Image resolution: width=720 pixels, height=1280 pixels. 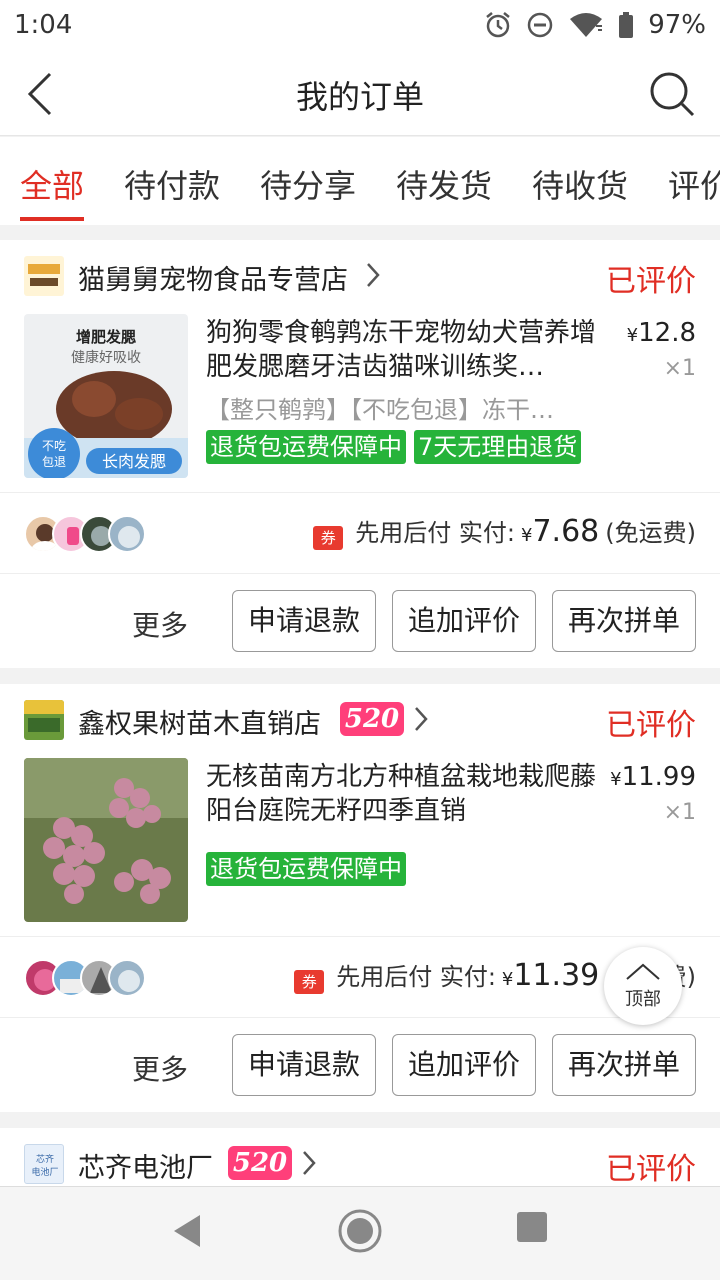 What do you see at coordinates (498, 447) in the screenshot?
I see `service-tag: 7天无理由退货` at bounding box center [498, 447].